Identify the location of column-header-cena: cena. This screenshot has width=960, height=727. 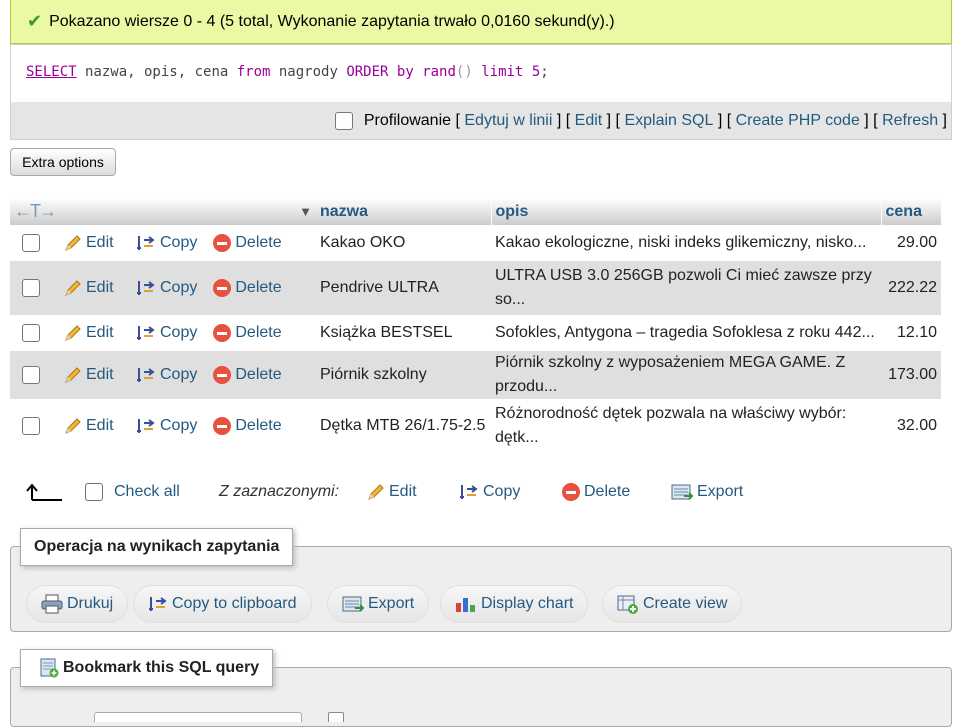
(910, 211).